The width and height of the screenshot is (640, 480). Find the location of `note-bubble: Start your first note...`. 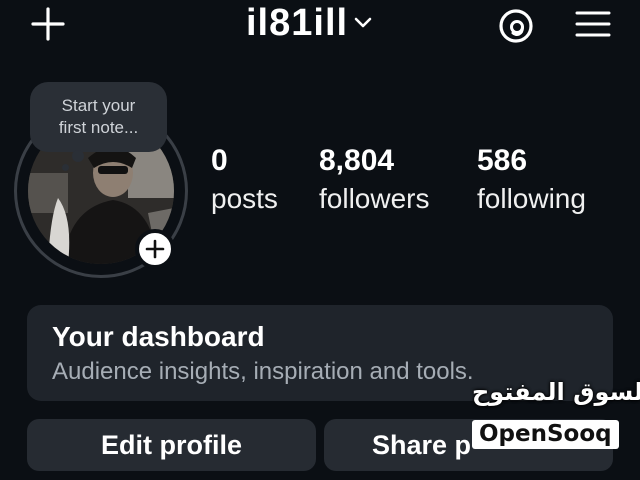

note-bubble: Start your first note... is located at coordinates (98, 117).